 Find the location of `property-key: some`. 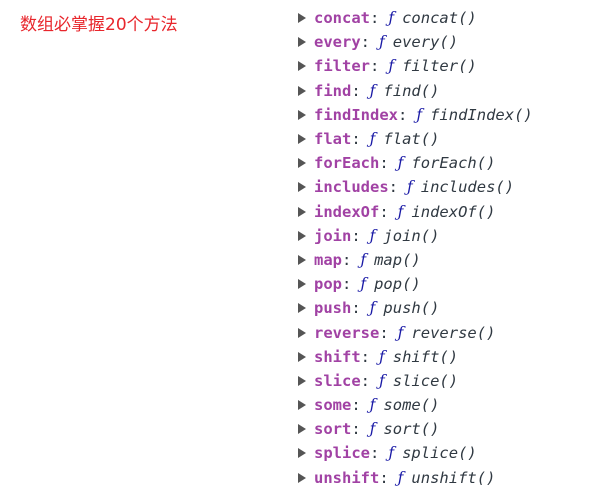

property-key: some is located at coordinates (333, 405).